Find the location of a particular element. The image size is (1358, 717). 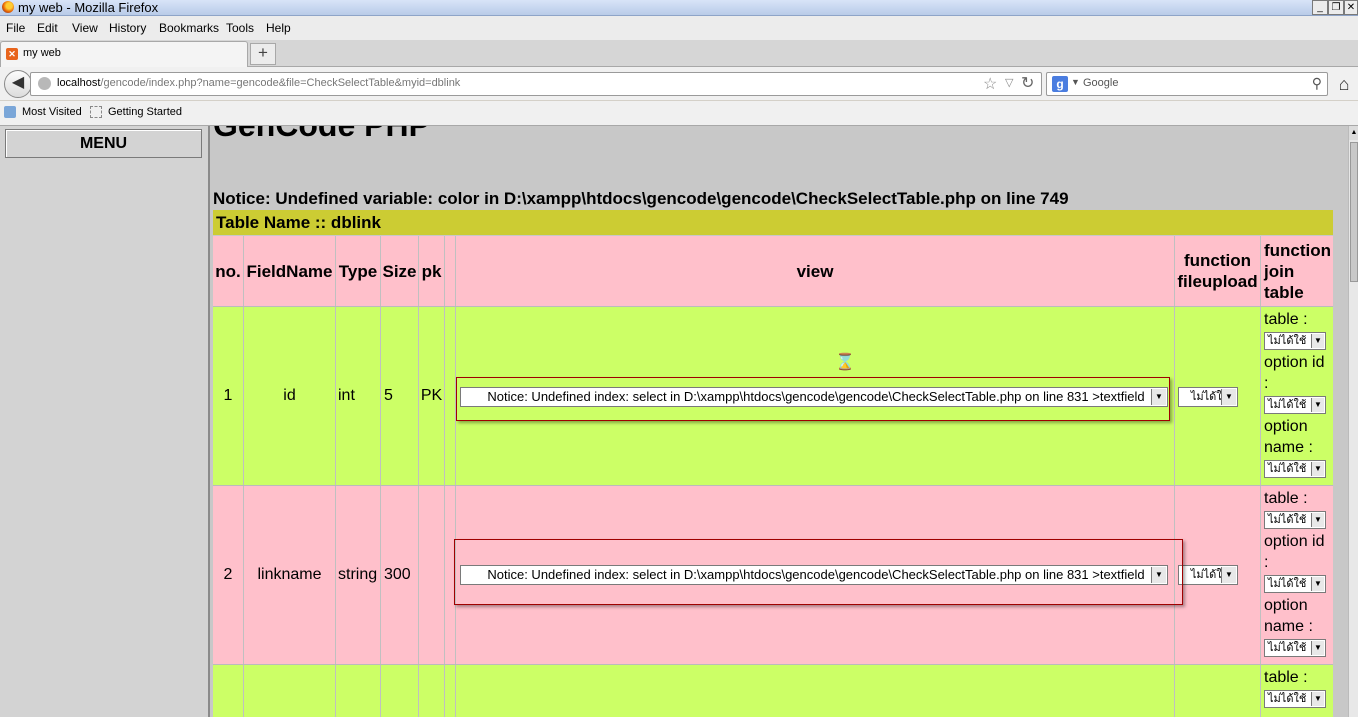

back-arrow-icon: ◀ is located at coordinates (18, 82).